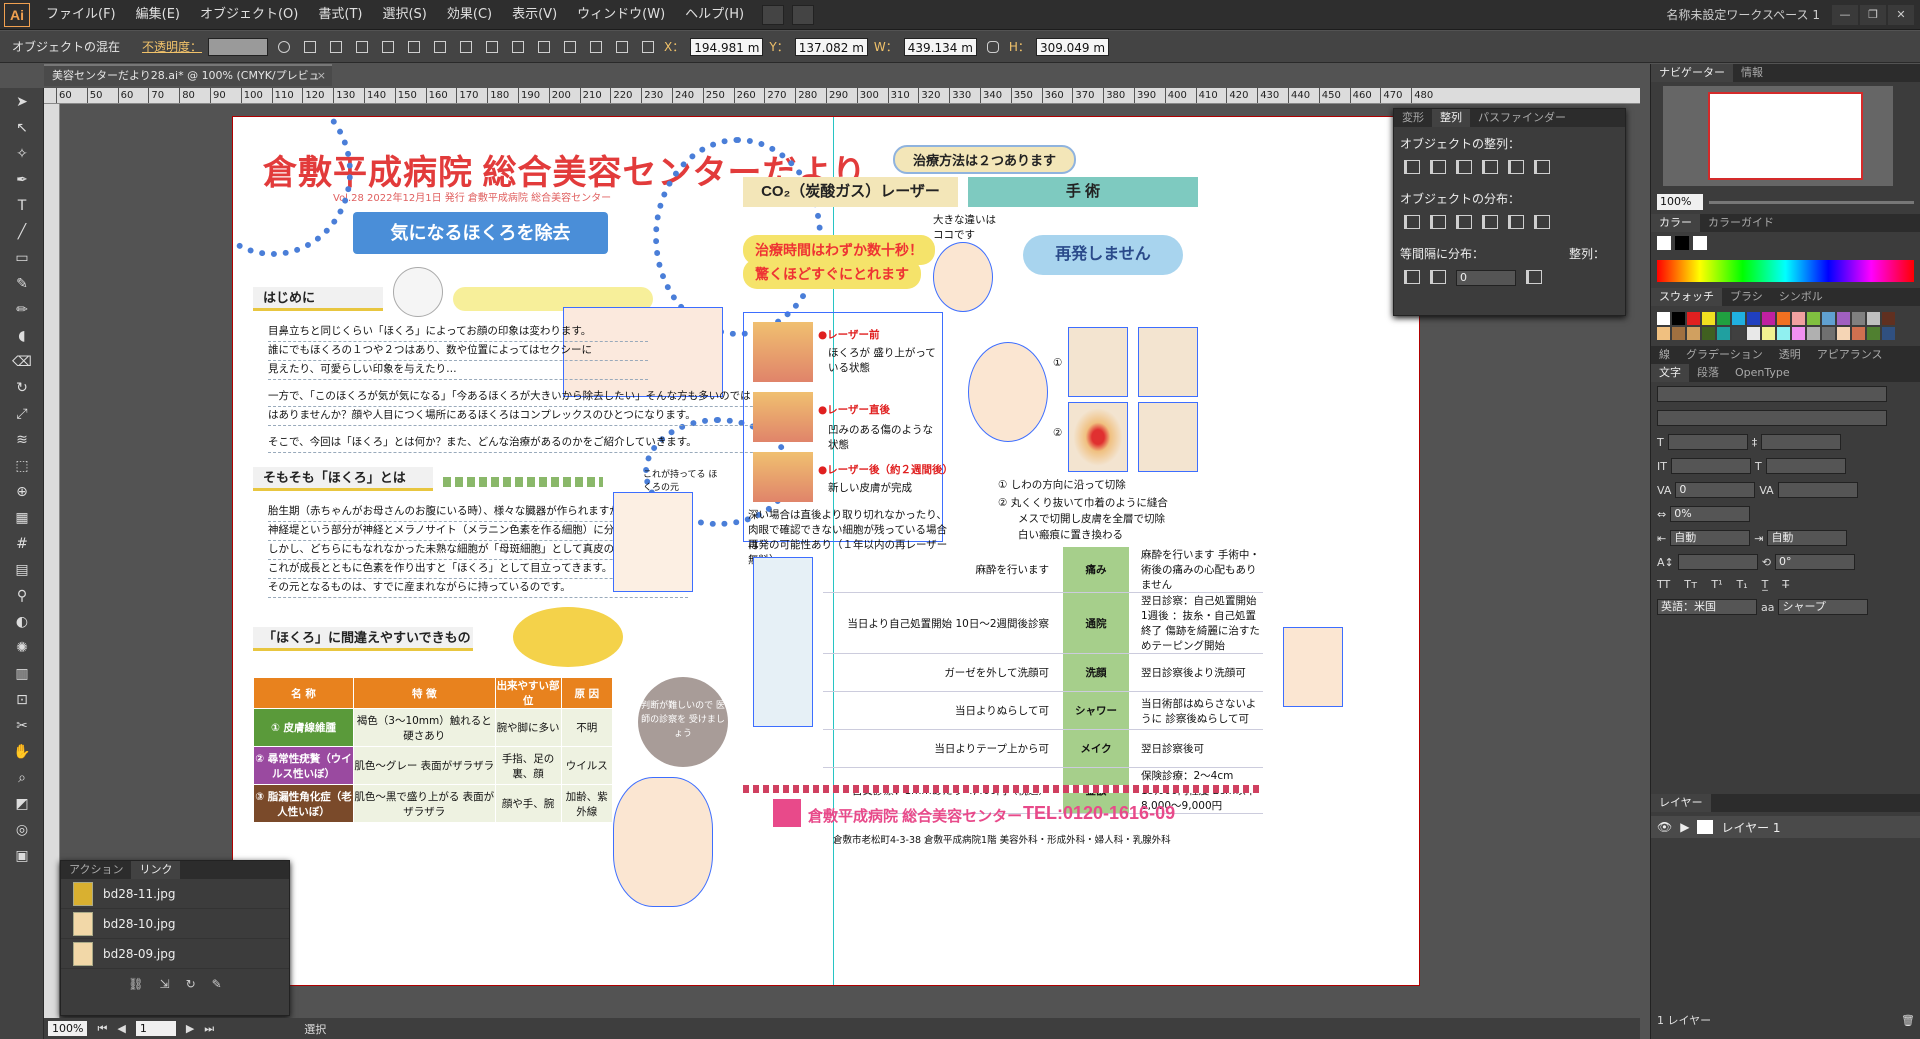 The height and width of the screenshot is (1039, 1920). What do you see at coordinates (22, 596) in the screenshot?
I see `eyedropper-tool-icon: ⚲` at bounding box center [22, 596].